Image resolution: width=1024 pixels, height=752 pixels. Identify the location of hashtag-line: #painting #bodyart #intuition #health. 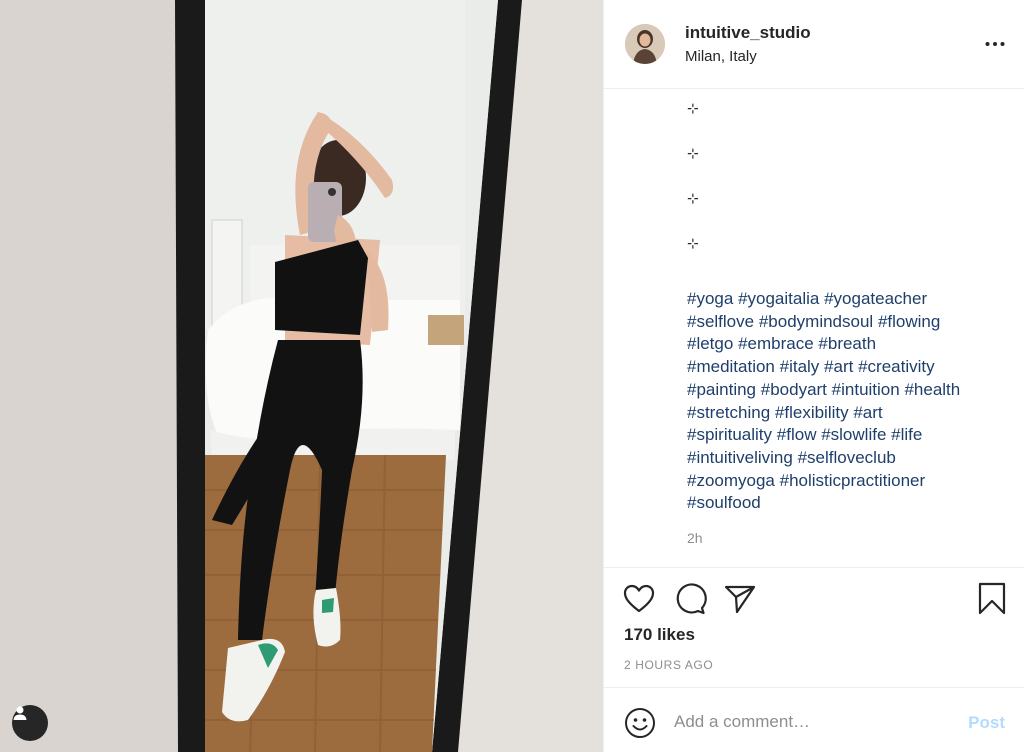
(847, 390).